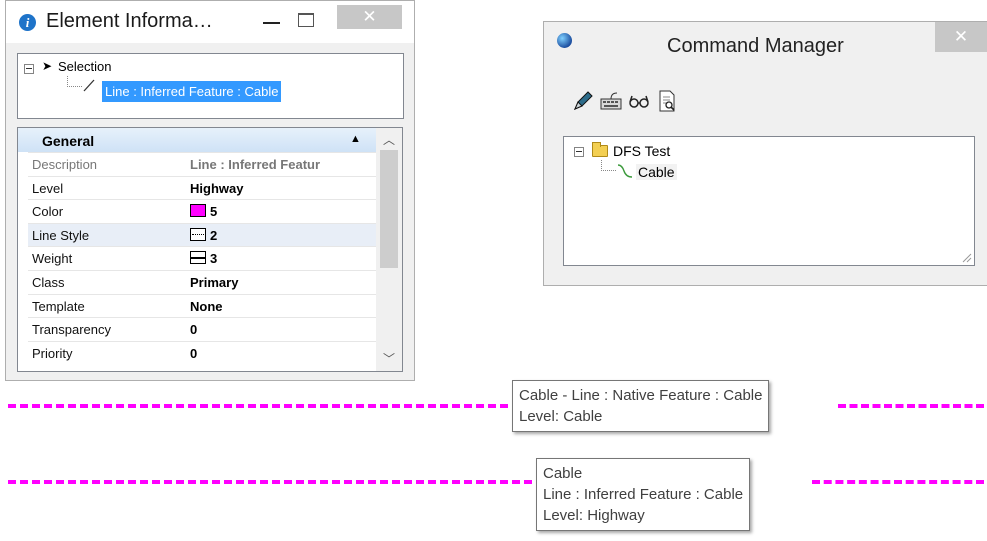 The width and height of the screenshot is (987, 541). What do you see at coordinates (48, 212) in the screenshot?
I see `property-key: Color` at bounding box center [48, 212].